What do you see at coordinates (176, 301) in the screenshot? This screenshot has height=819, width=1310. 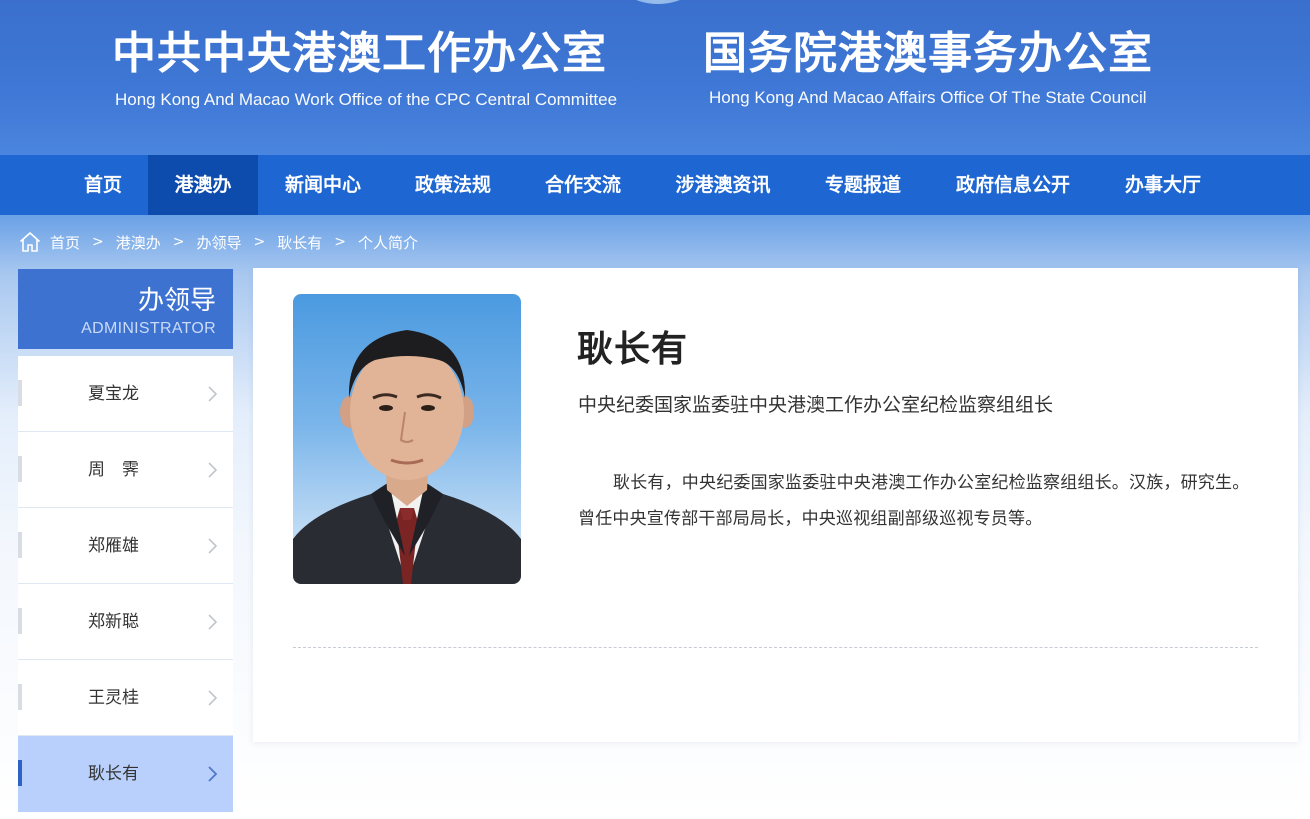 I see `sidebar-title: 办领导` at bounding box center [176, 301].